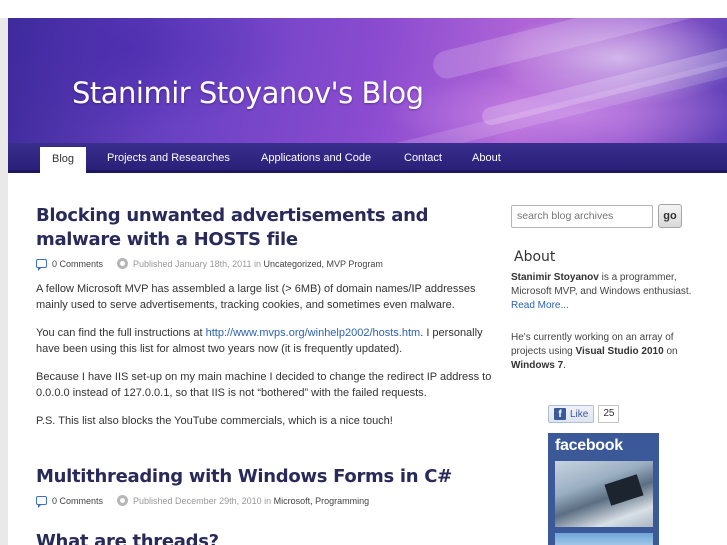 This screenshot has width=727, height=545. Describe the element at coordinates (535, 257) in the screenshot. I see `about-heading: About` at that location.